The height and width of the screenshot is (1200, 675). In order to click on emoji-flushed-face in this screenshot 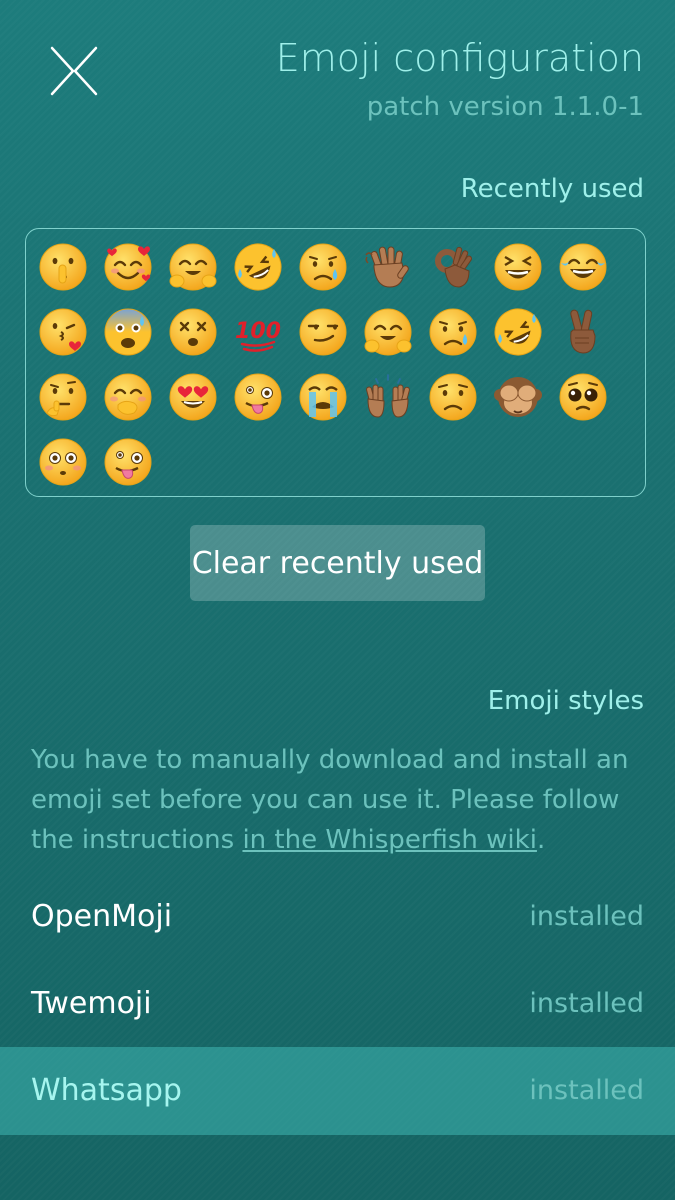, I will do `click(63, 462)`.